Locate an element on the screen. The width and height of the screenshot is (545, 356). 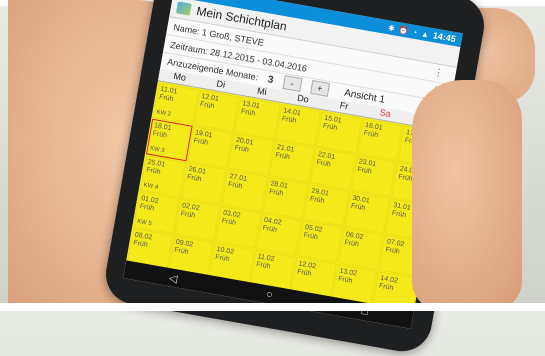
calendar-day-cell: 05.02 Früh is located at coordinates (320, 241).